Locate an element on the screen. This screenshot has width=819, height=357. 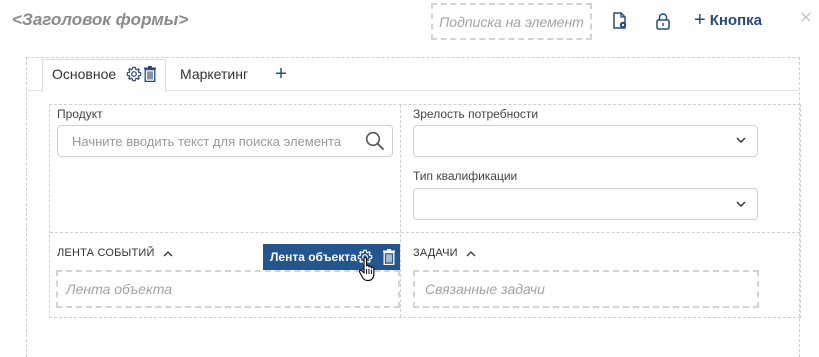
object-feed-toolbar-label: Лента объекта is located at coordinates (313, 257).